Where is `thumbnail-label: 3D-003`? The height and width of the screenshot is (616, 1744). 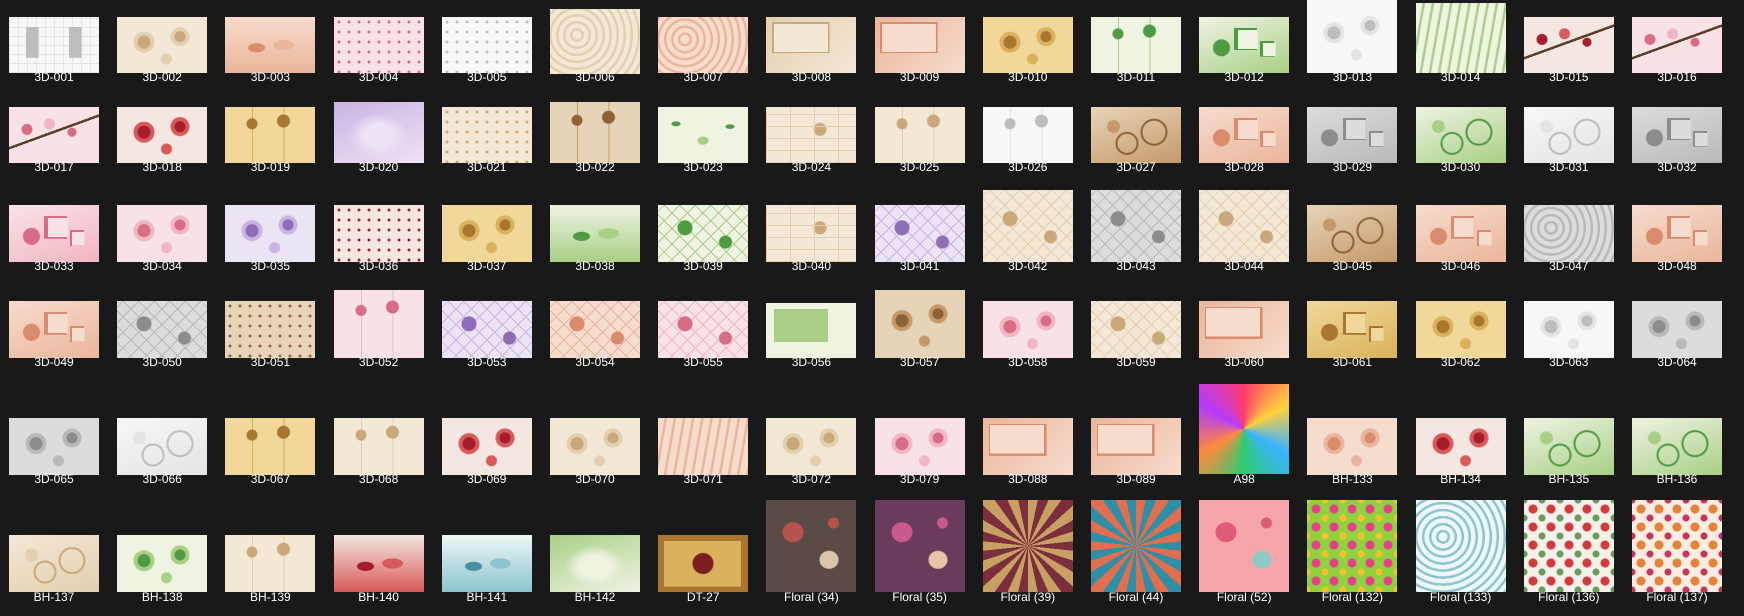
thumbnail-label: 3D-003 is located at coordinates (270, 77).